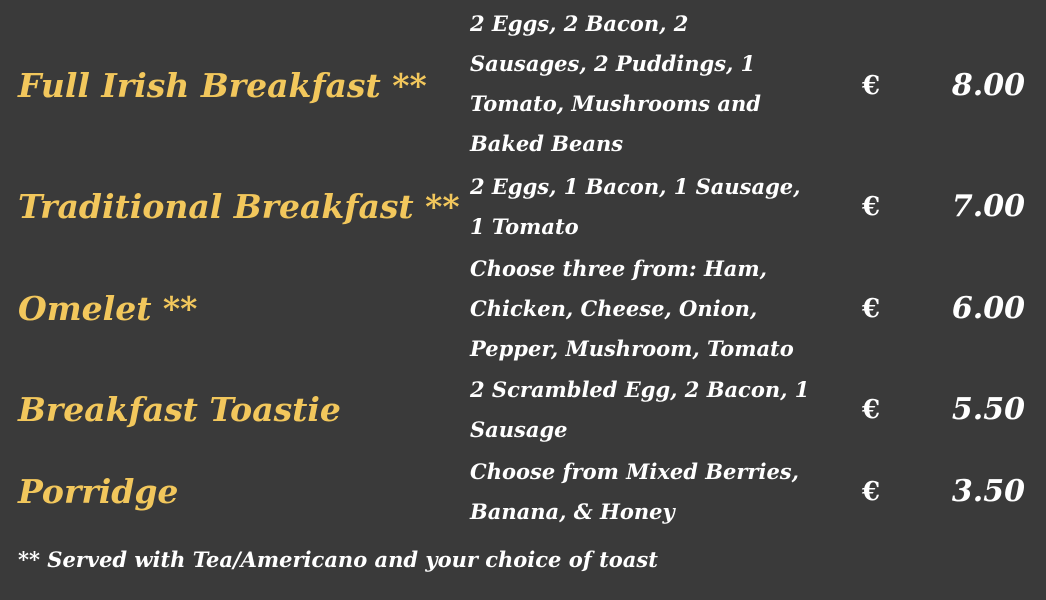 This screenshot has height=600, width=1046. What do you see at coordinates (988, 491) in the screenshot?
I see `item-price: 3.50` at bounding box center [988, 491].